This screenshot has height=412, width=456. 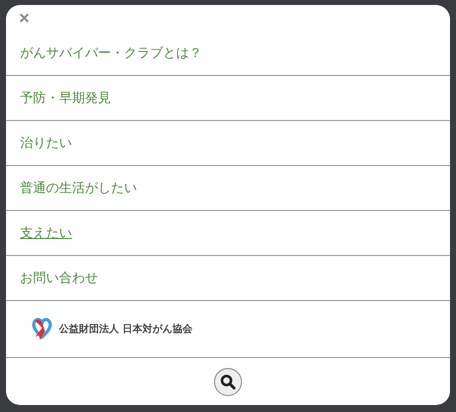 I want to click on menu-item: 予防・早期発見, so click(x=228, y=98).